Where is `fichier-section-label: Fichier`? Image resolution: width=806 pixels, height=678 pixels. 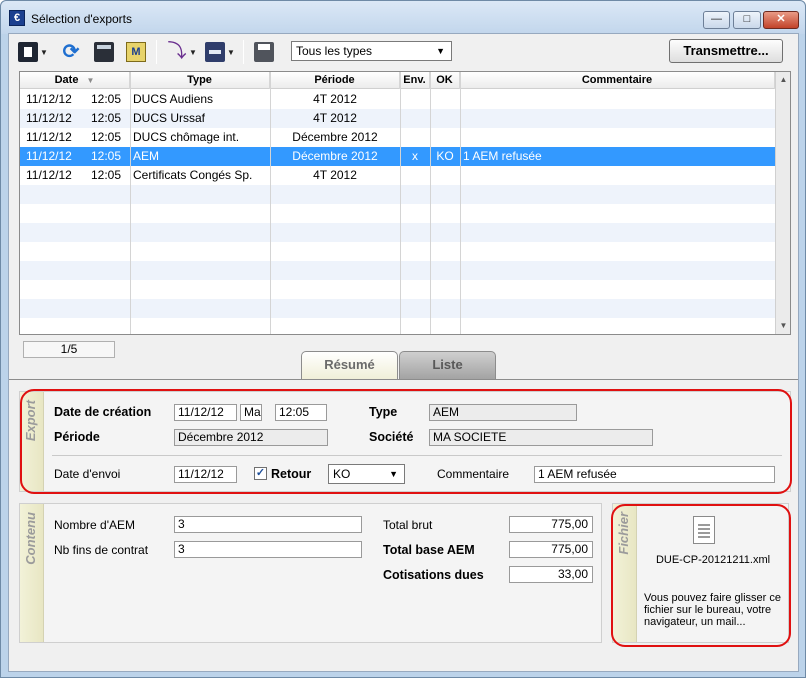
fichier-section-label: Fichier is located at coordinates (625, 573).